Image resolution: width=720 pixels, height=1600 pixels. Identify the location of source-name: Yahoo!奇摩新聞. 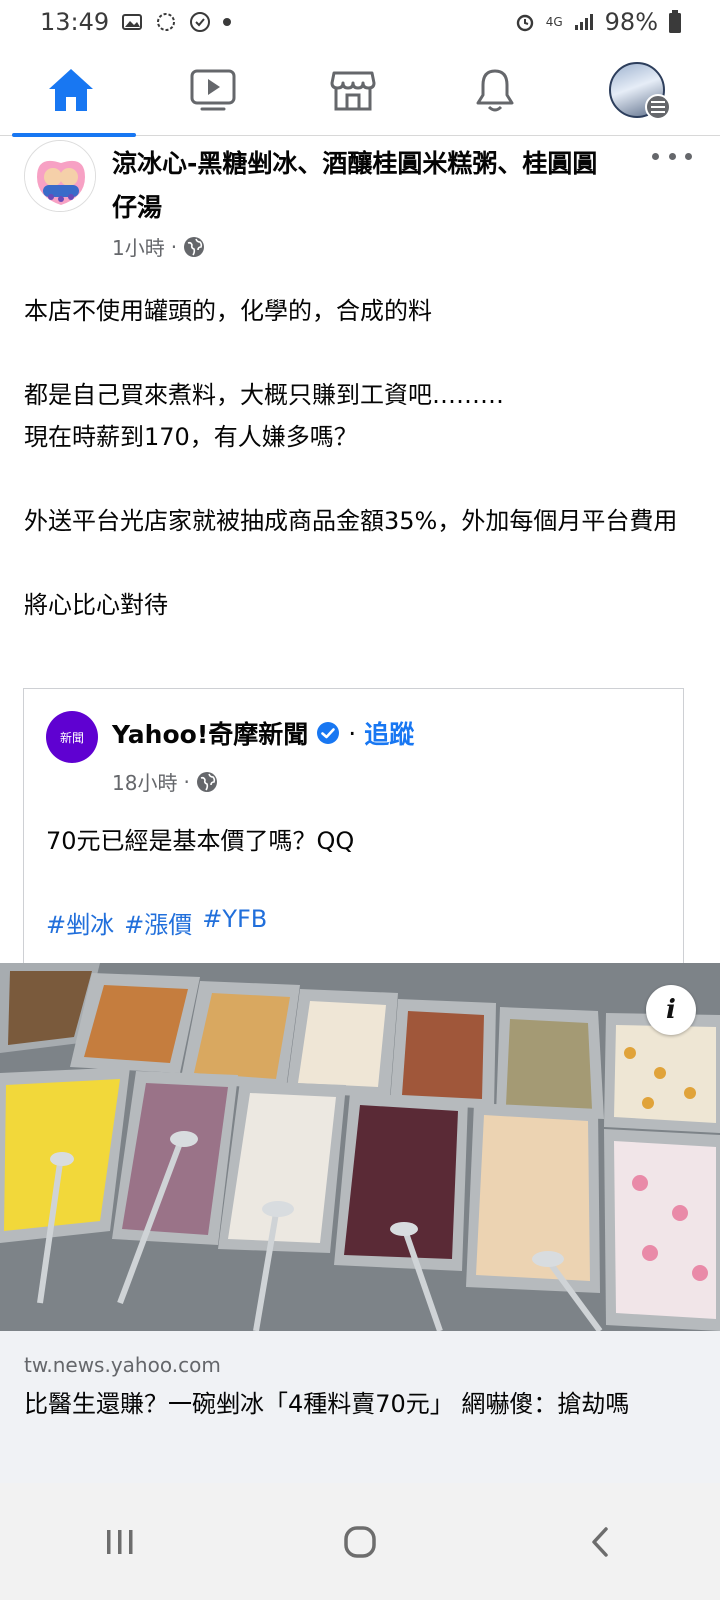
(210, 733).